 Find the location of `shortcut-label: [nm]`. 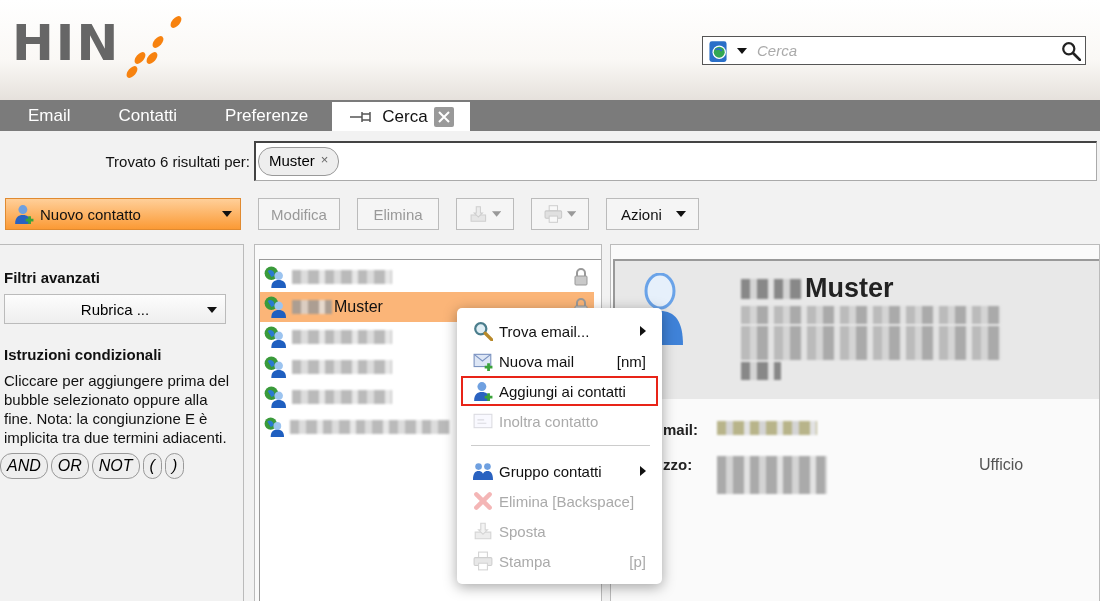

shortcut-label: [nm] is located at coordinates (631, 361).